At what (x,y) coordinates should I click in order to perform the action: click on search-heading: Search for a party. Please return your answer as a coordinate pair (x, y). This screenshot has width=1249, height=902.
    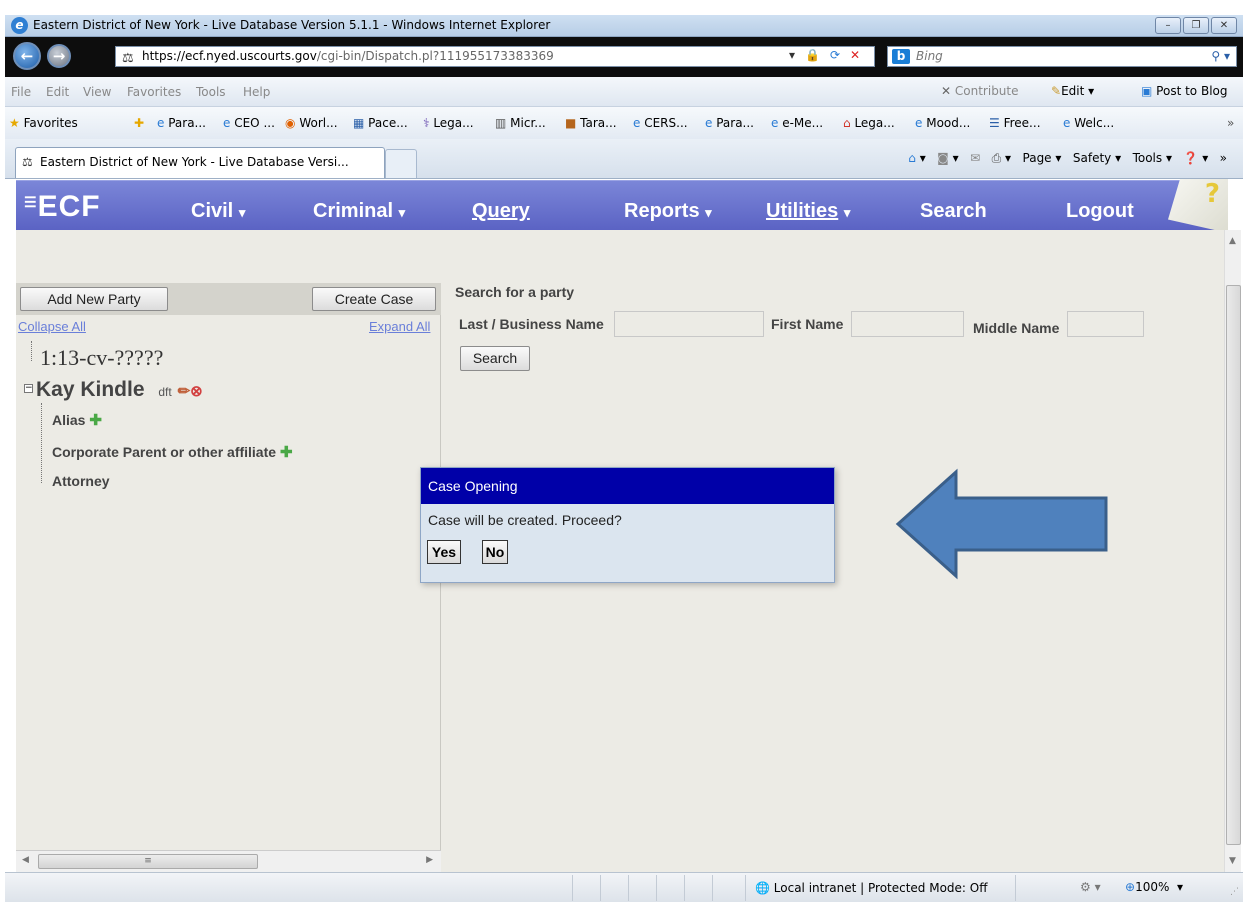
    Looking at the image, I should click on (515, 292).